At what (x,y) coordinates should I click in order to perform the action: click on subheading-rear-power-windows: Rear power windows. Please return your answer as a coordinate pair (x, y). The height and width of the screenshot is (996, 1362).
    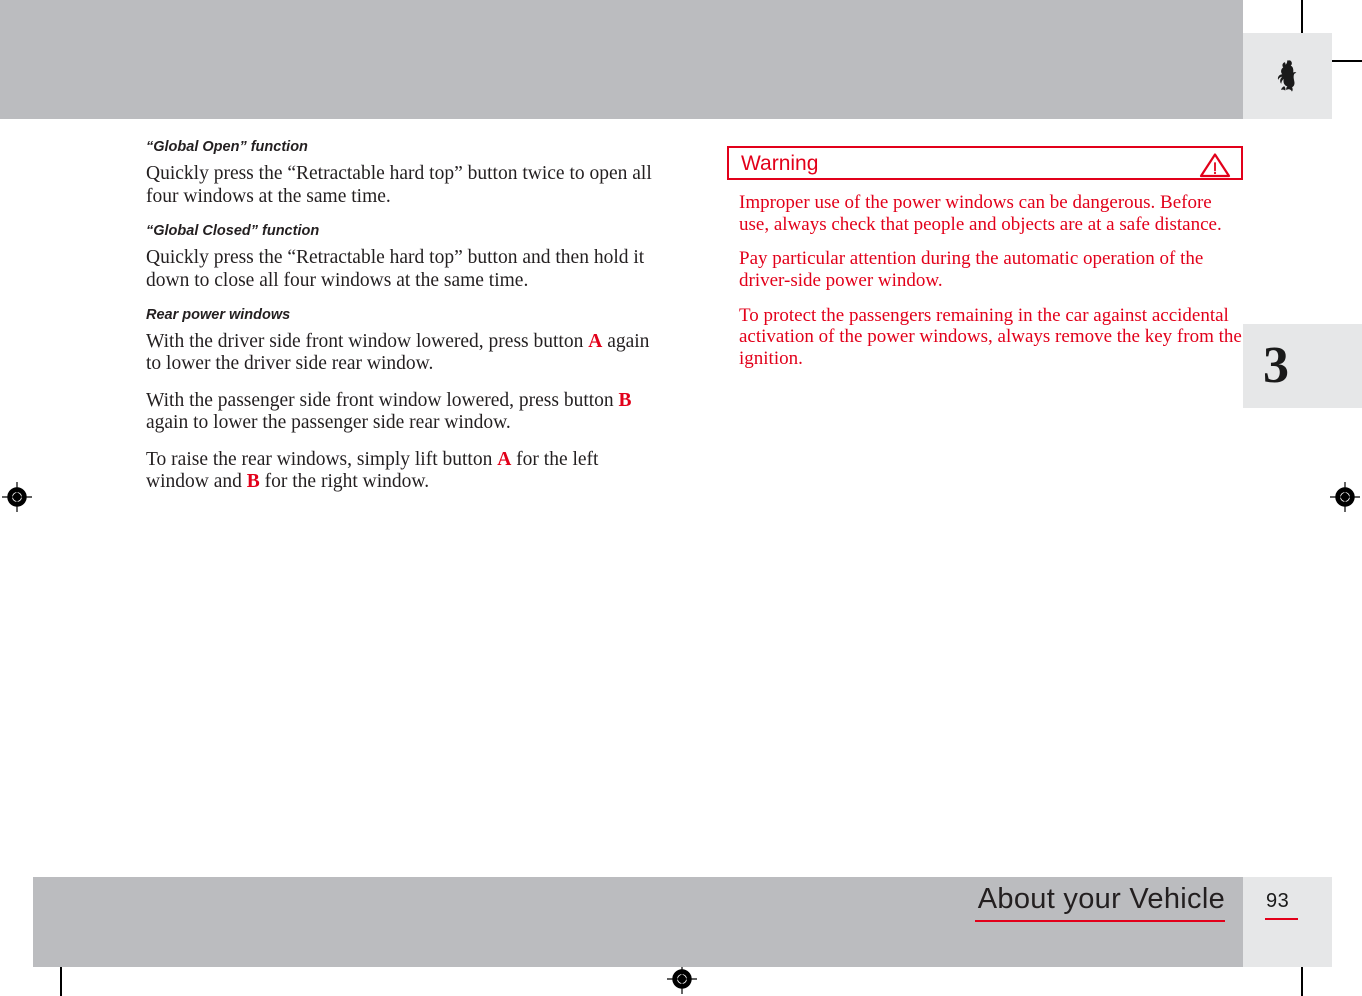
    Looking at the image, I should click on (218, 314).